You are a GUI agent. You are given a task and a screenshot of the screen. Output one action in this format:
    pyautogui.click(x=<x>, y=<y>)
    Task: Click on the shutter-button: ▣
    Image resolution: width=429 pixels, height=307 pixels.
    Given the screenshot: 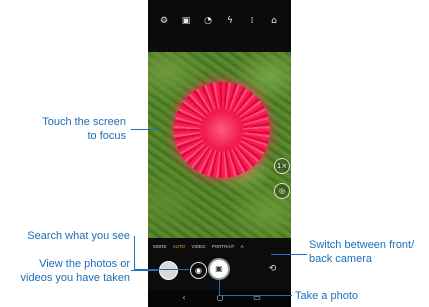 What is the action you would take?
    pyautogui.click(x=219, y=269)
    